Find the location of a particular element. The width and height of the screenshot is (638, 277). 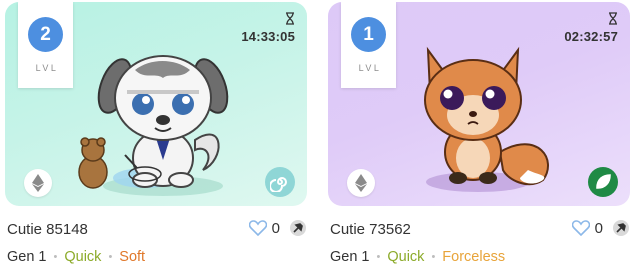

cutie-stats: Gen 1 • Quick • Soft is located at coordinates (76, 257).